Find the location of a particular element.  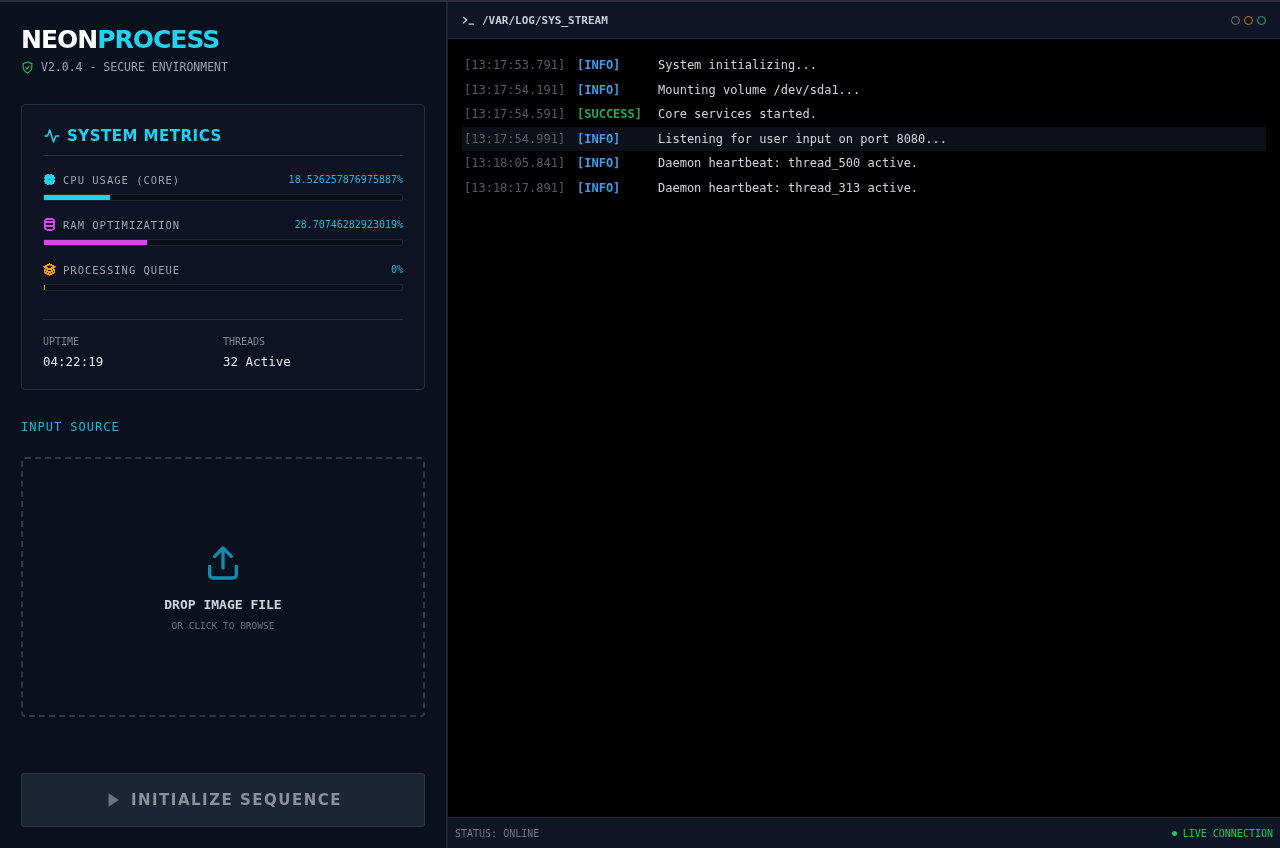

app-logo: NEONPROCESS is located at coordinates (121, 40).